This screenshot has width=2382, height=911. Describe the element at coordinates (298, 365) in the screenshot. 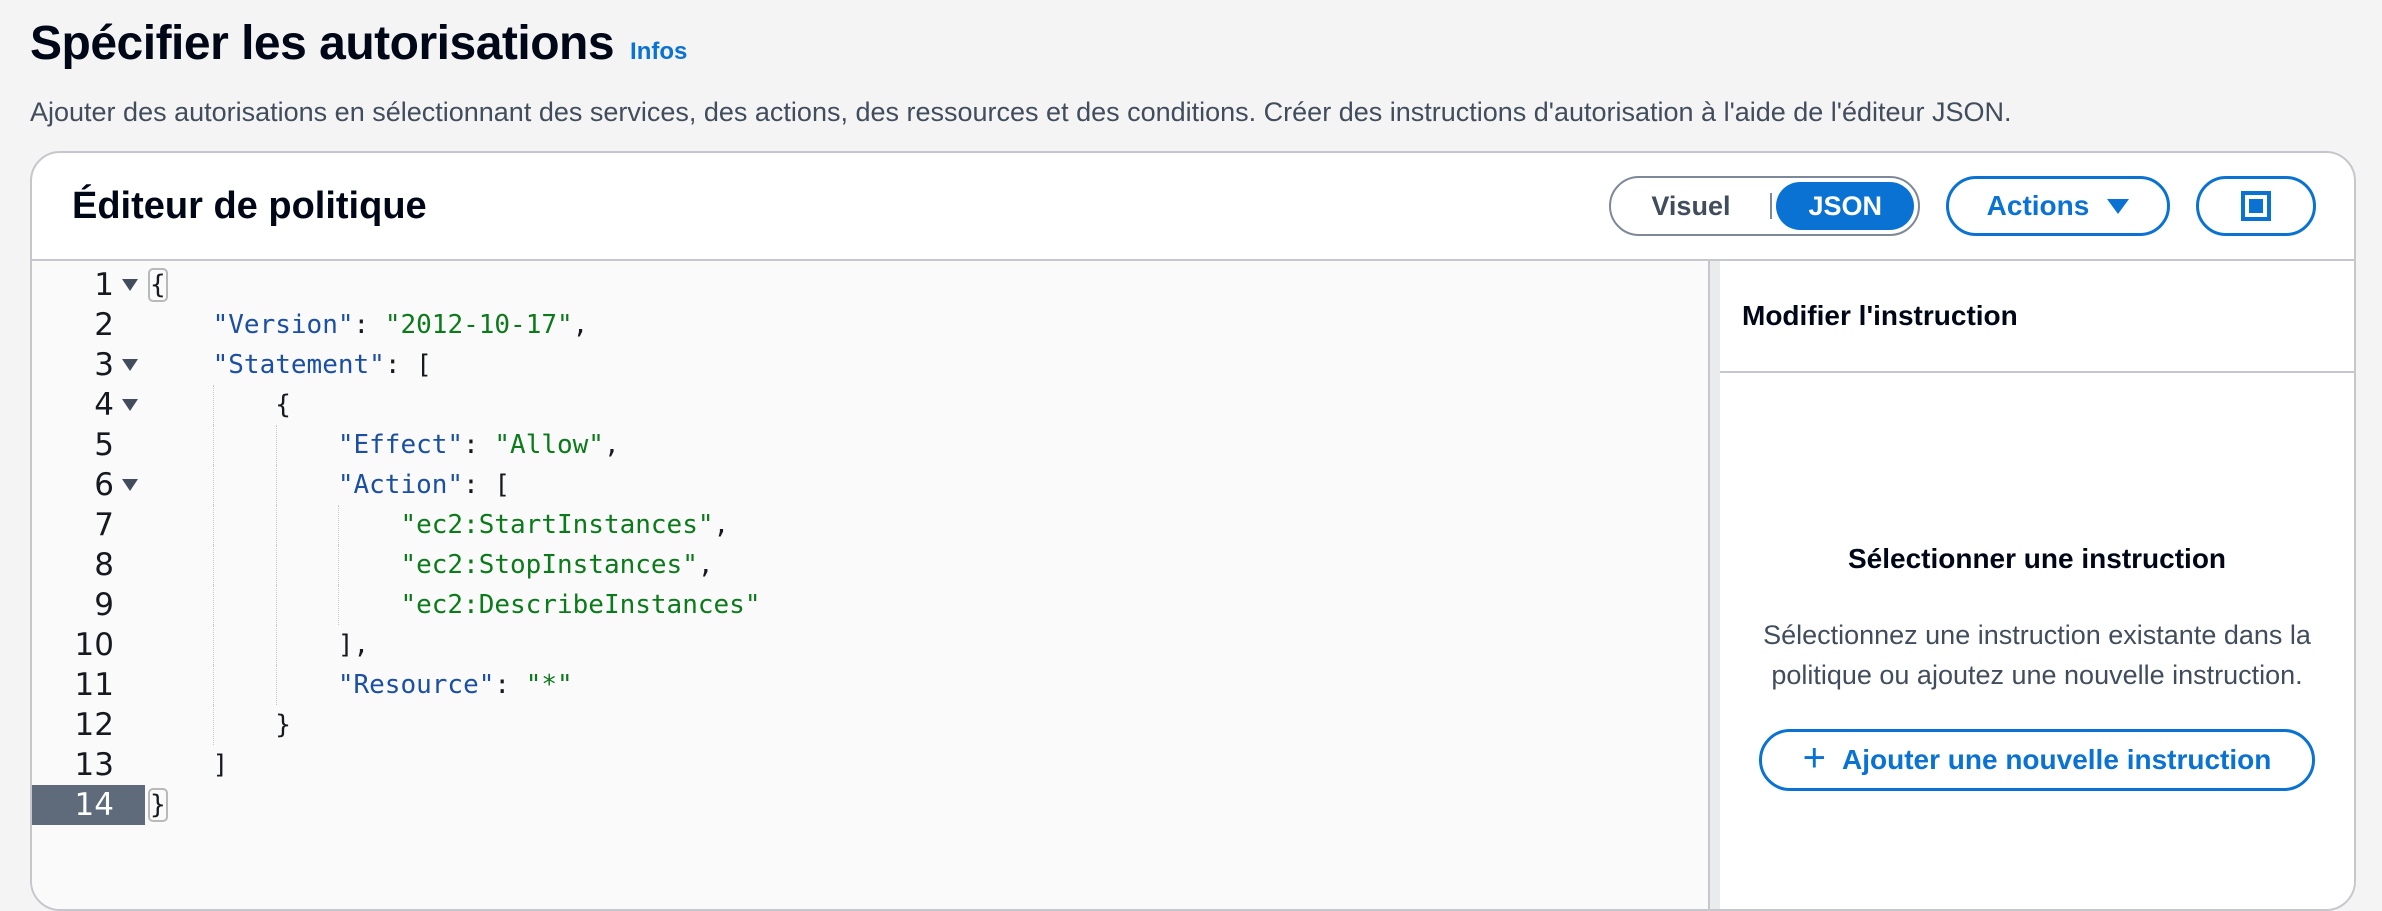

I see `json-key: "Statement"` at that location.